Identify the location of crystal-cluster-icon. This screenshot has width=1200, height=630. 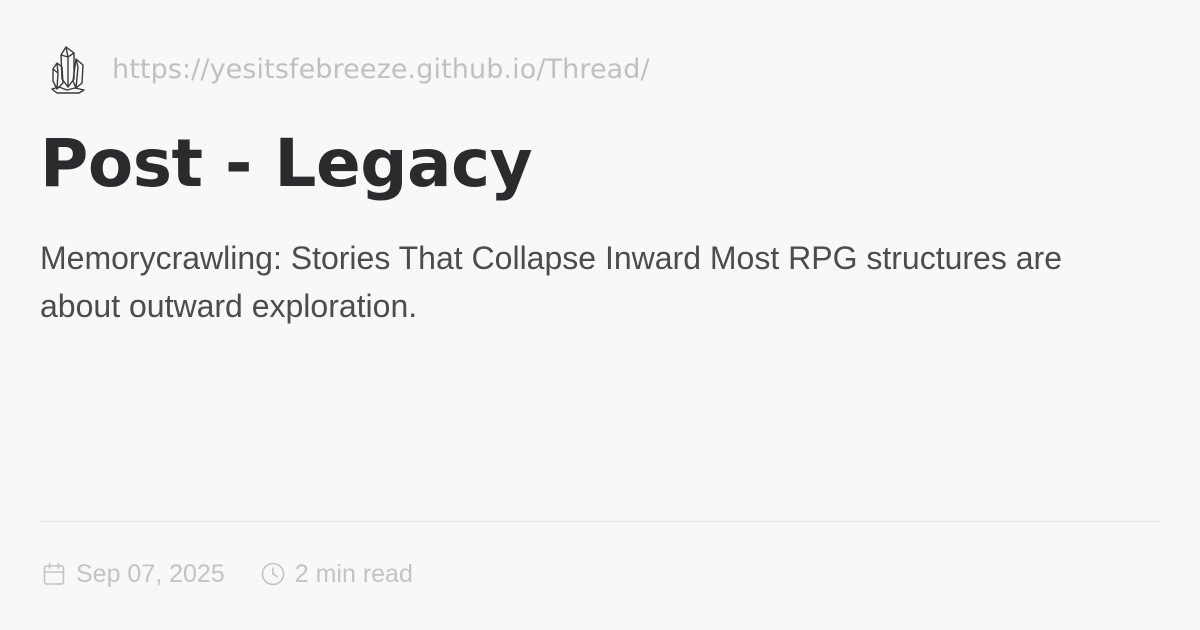
(68, 69).